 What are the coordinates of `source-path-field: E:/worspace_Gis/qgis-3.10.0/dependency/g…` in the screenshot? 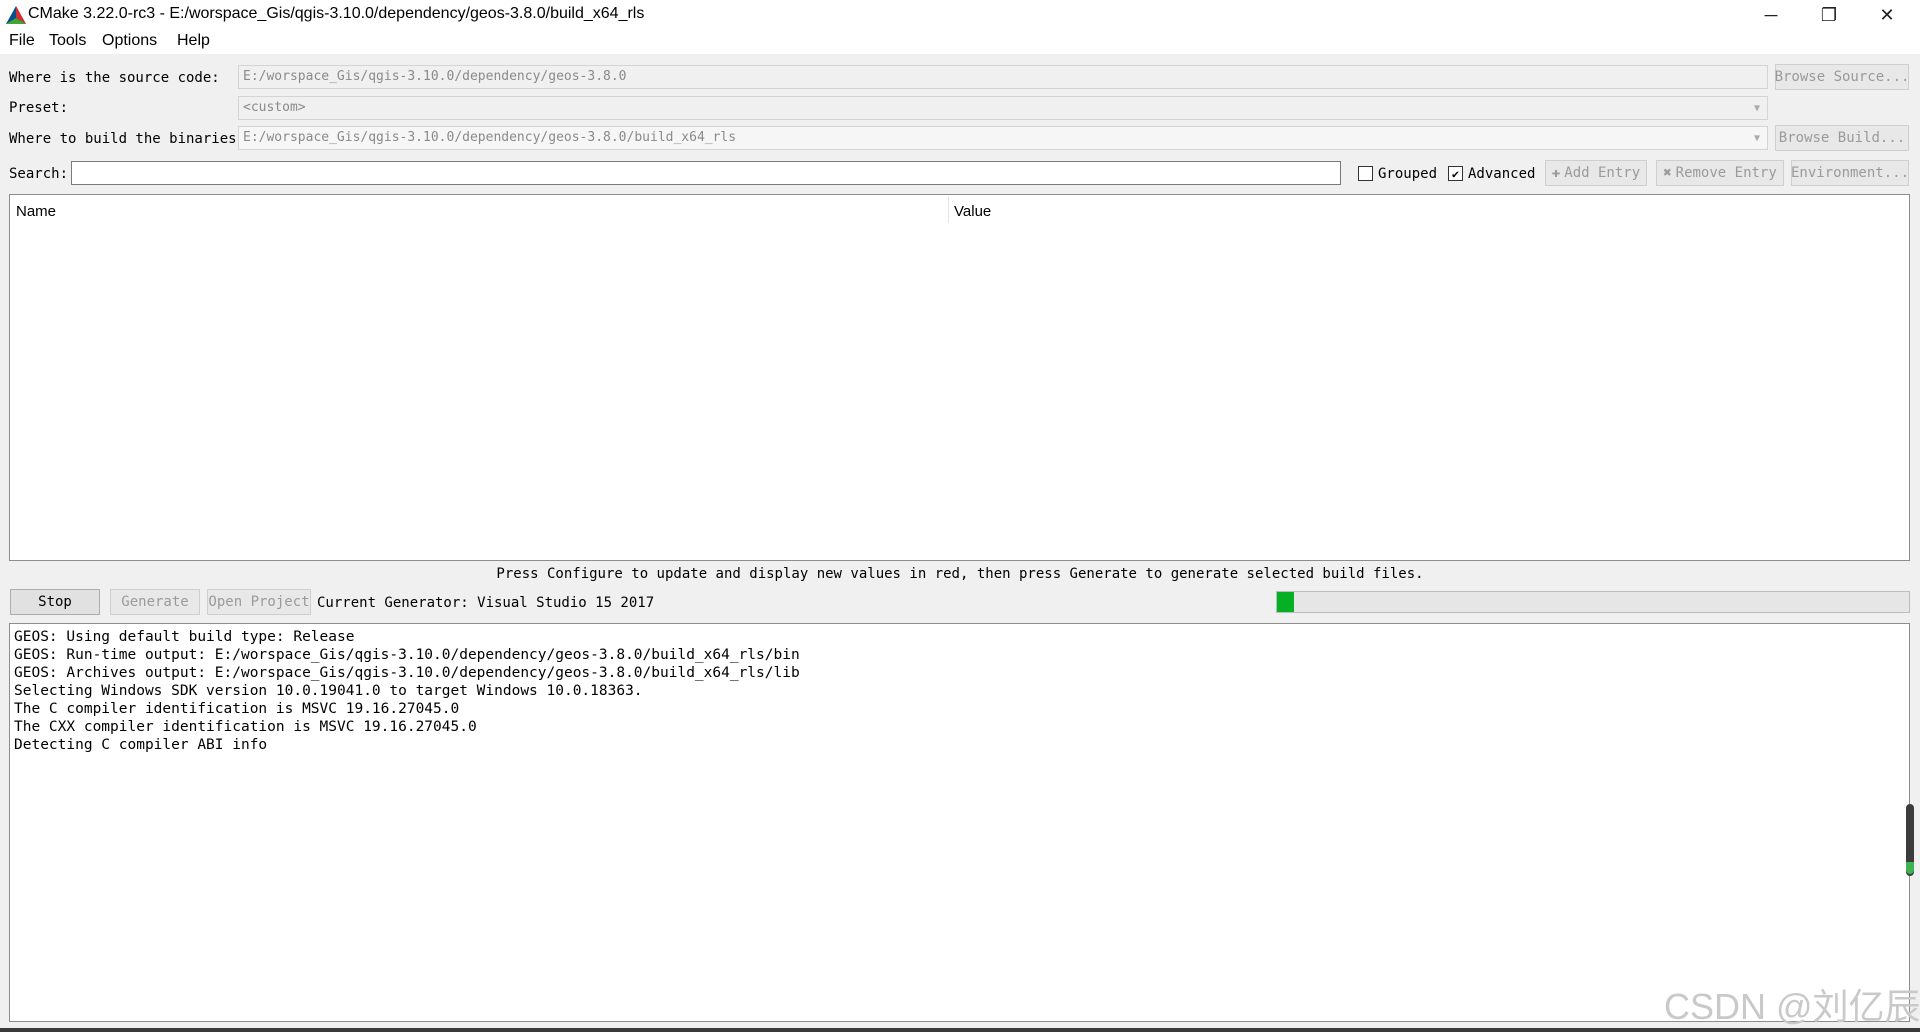 It's located at (1003, 77).